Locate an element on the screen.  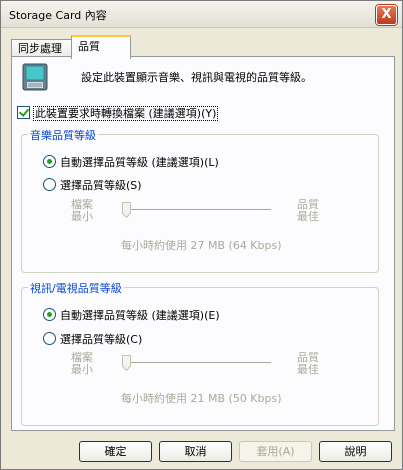
checkbox-box is located at coordinates (23, 112).